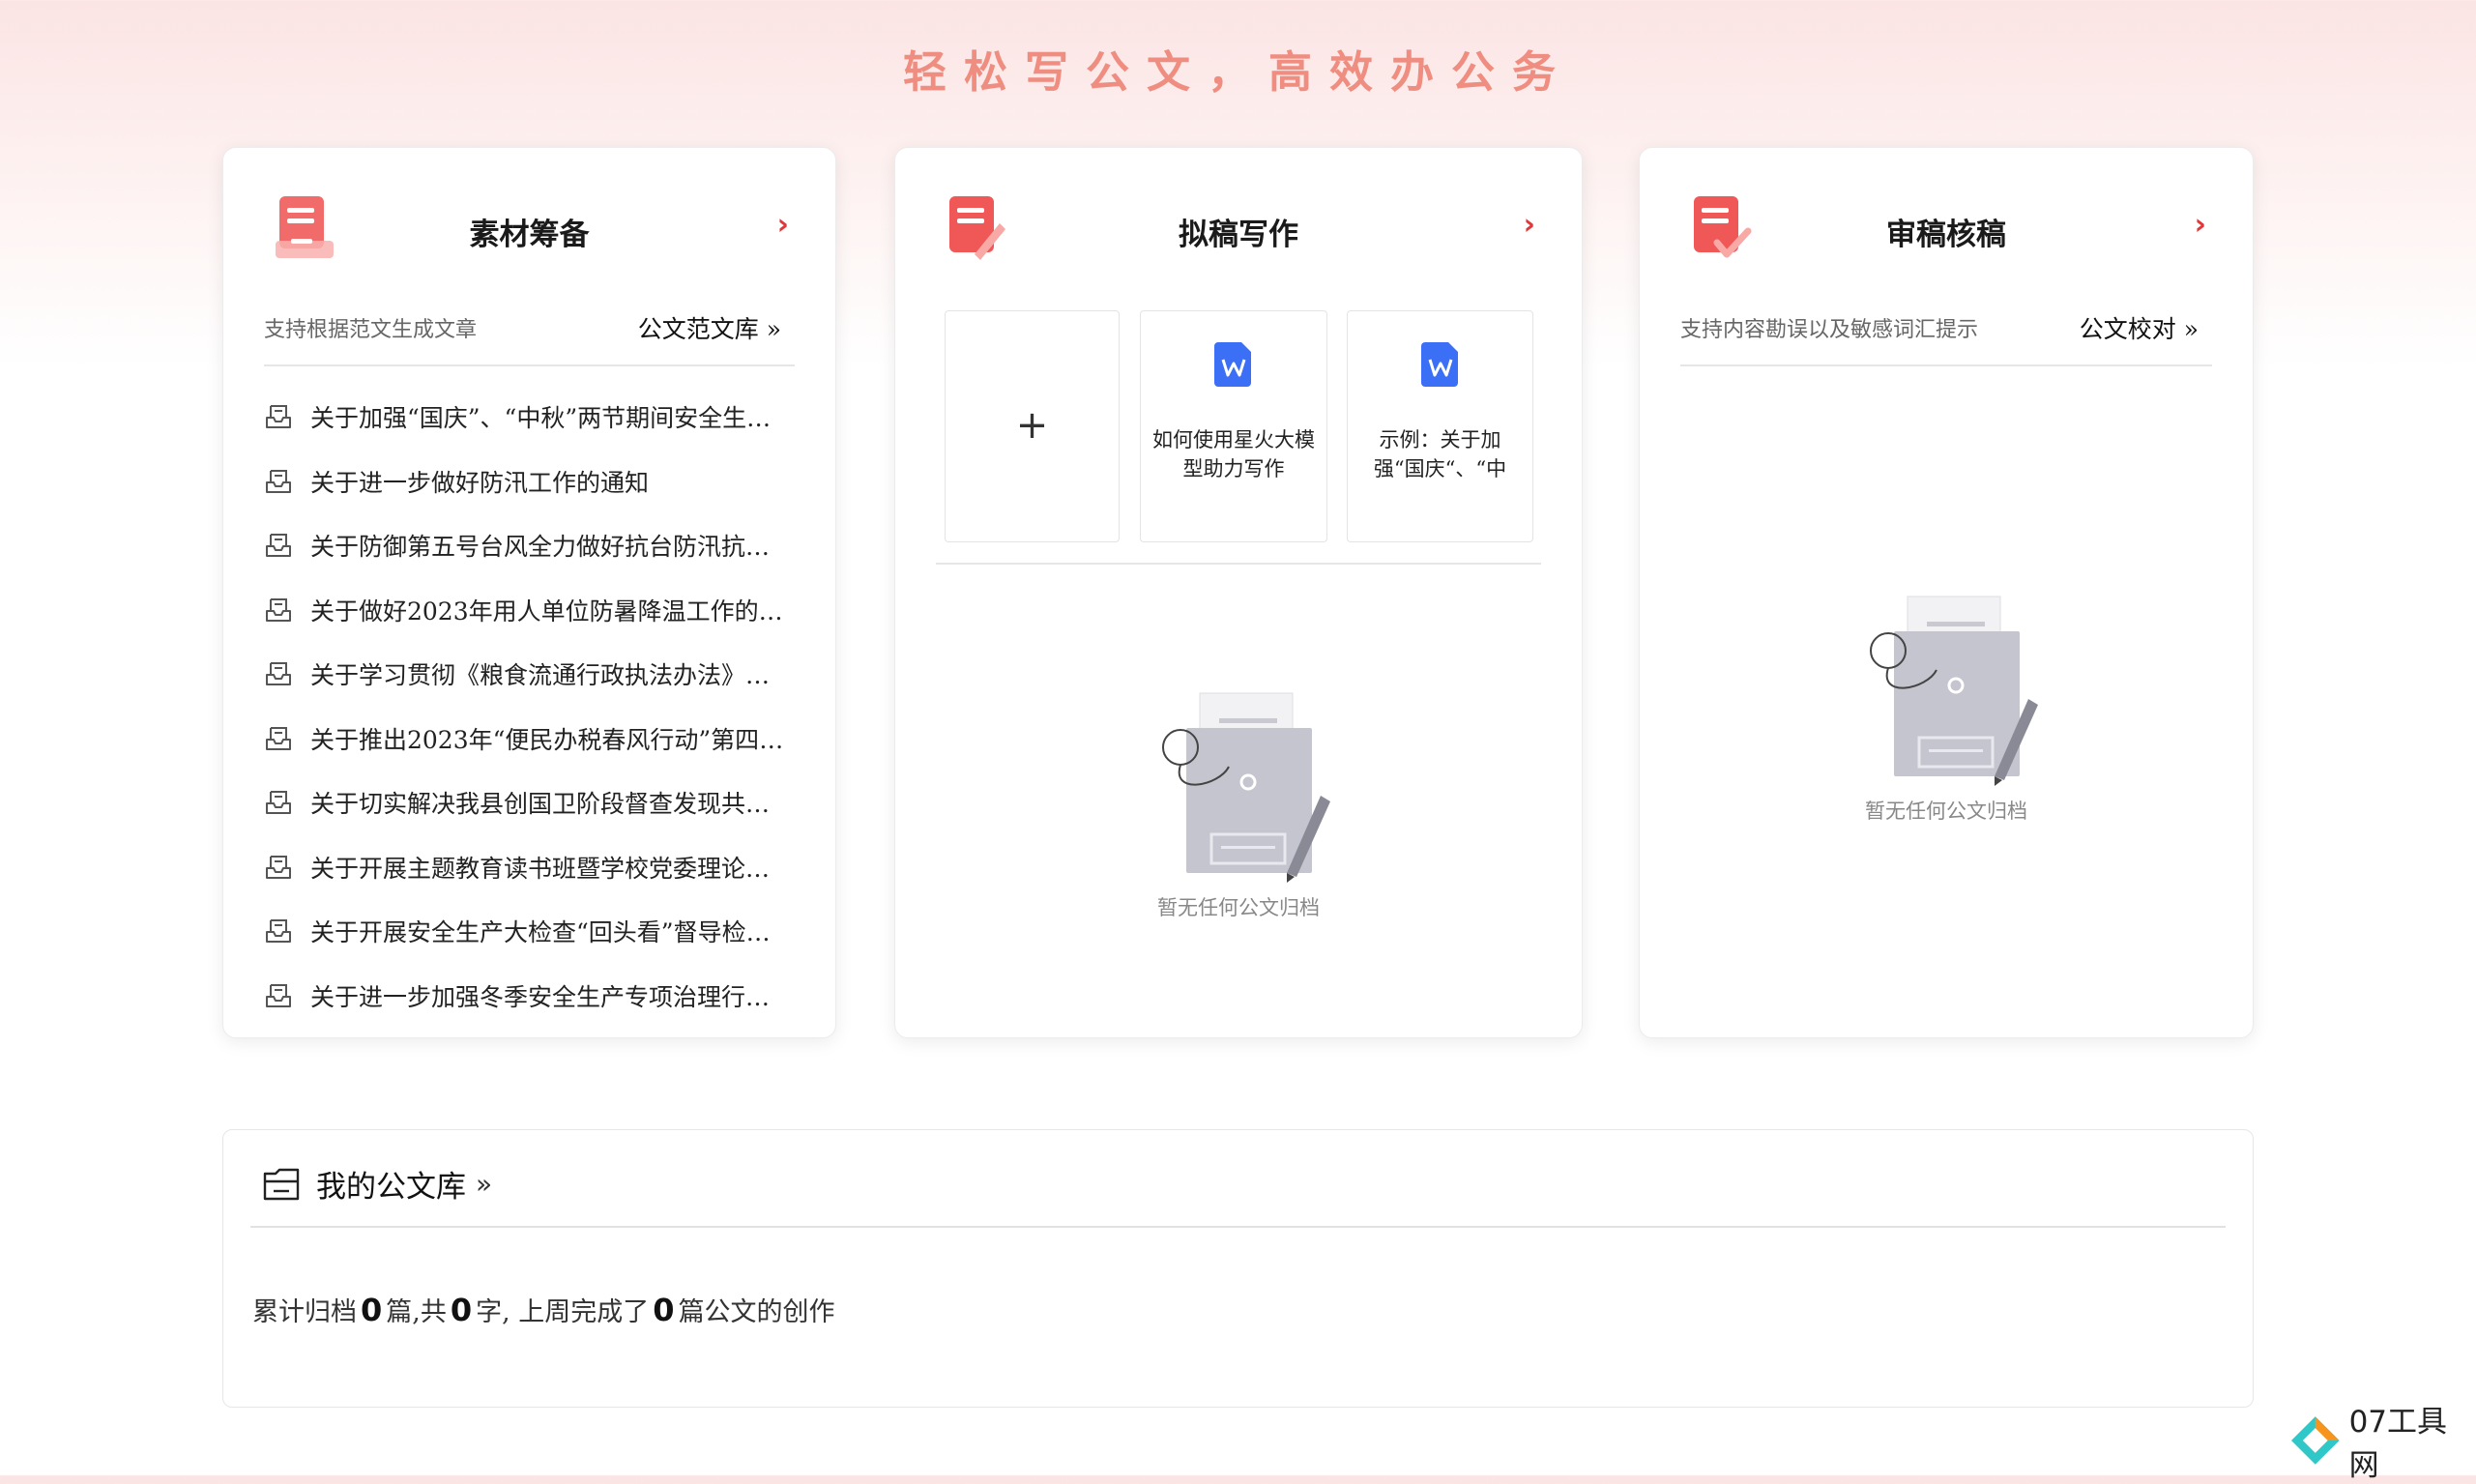 The width and height of the screenshot is (2476, 1484). What do you see at coordinates (484, 1183) in the screenshot?
I see `chevron-right-icon: »` at bounding box center [484, 1183].